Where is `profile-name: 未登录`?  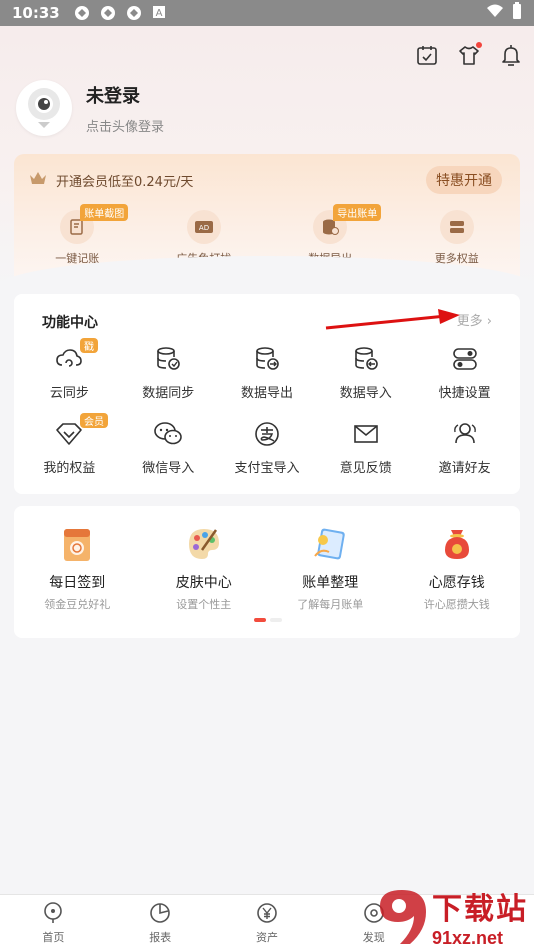 profile-name: 未登录 is located at coordinates (125, 95).